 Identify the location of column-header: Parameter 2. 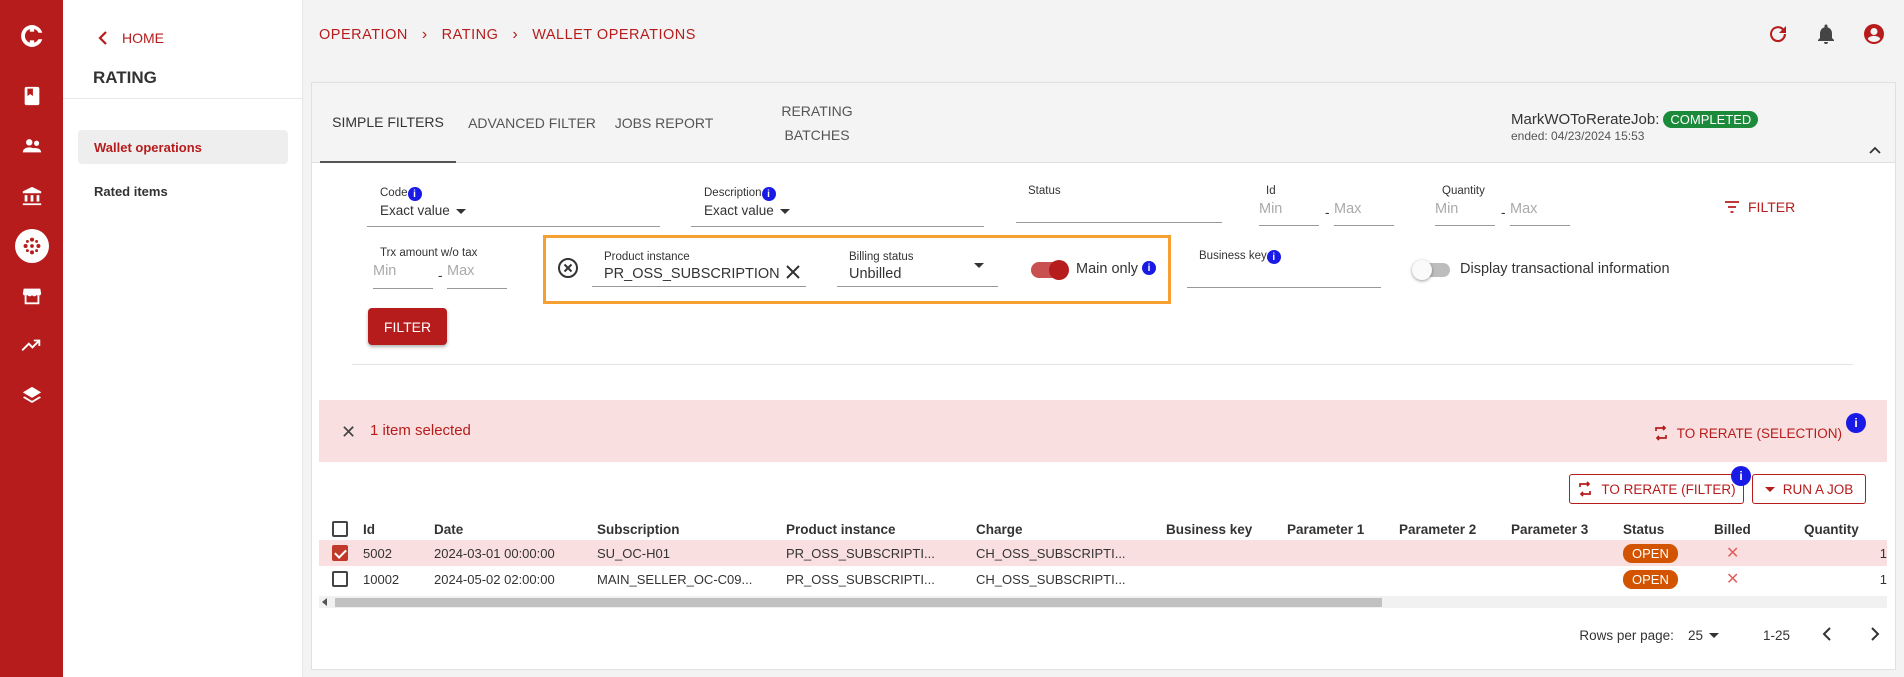
(1455, 529).